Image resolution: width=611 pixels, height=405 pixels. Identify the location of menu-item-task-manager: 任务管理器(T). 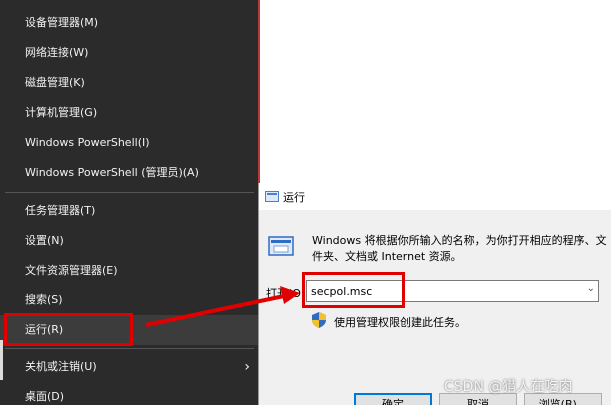
(129, 211).